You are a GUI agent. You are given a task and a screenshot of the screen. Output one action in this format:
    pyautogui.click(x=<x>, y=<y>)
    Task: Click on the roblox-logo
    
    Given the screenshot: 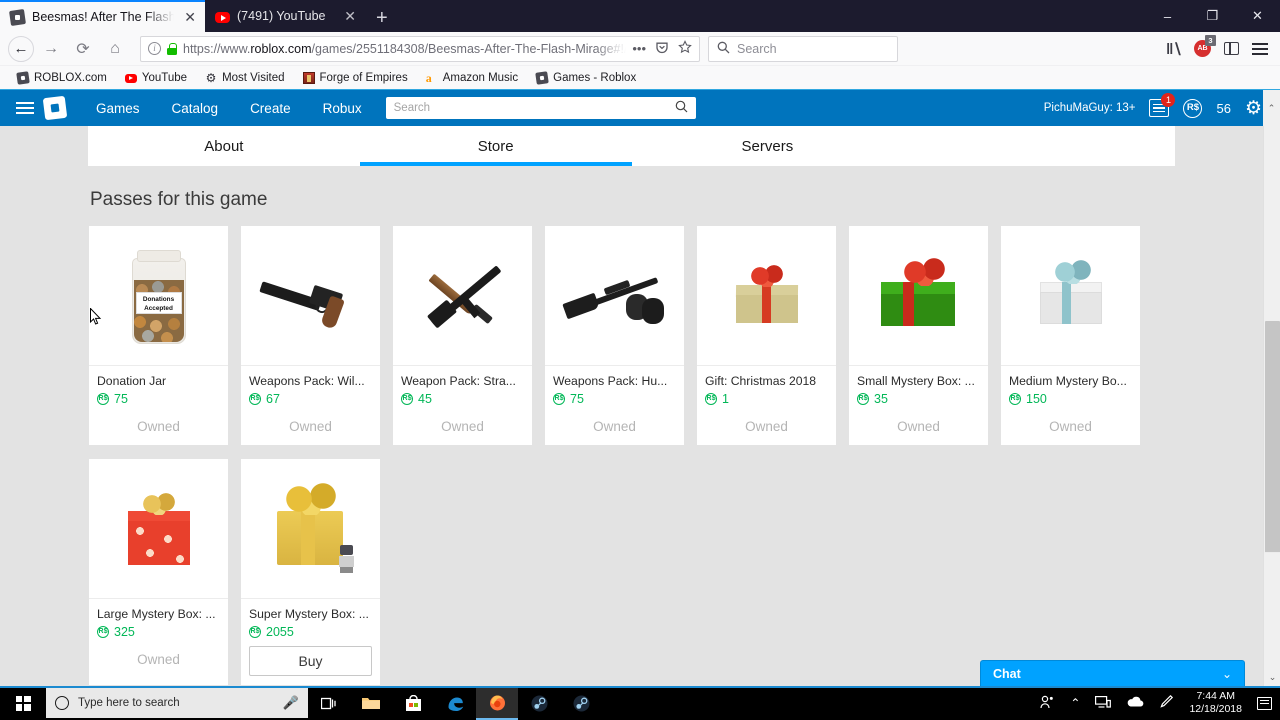 What is the action you would take?
    pyautogui.click(x=55, y=108)
    